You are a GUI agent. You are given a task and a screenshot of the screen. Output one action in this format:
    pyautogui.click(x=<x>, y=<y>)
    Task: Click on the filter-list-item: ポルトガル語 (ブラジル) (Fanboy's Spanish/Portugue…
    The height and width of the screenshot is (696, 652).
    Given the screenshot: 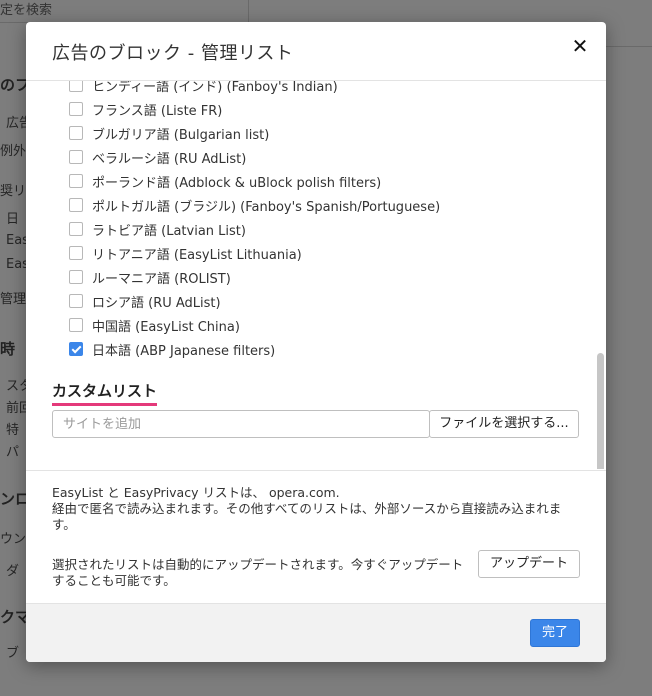 What is the action you would take?
    pyautogui.click(x=254, y=205)
    